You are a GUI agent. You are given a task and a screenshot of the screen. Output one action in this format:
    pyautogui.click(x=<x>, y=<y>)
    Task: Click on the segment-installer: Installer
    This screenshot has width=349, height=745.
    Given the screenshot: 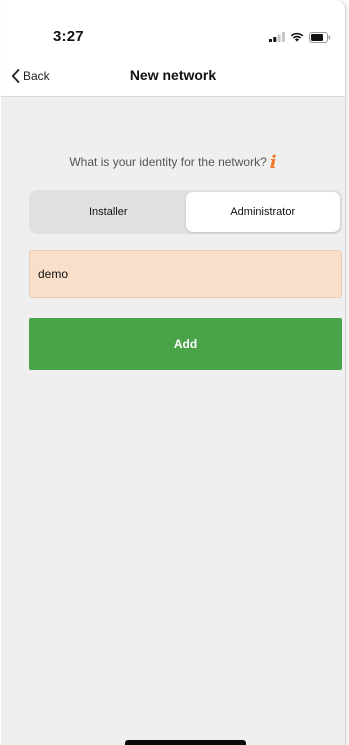 What is the action you would take?
    pyautogui.click(x=108, y=212)
    